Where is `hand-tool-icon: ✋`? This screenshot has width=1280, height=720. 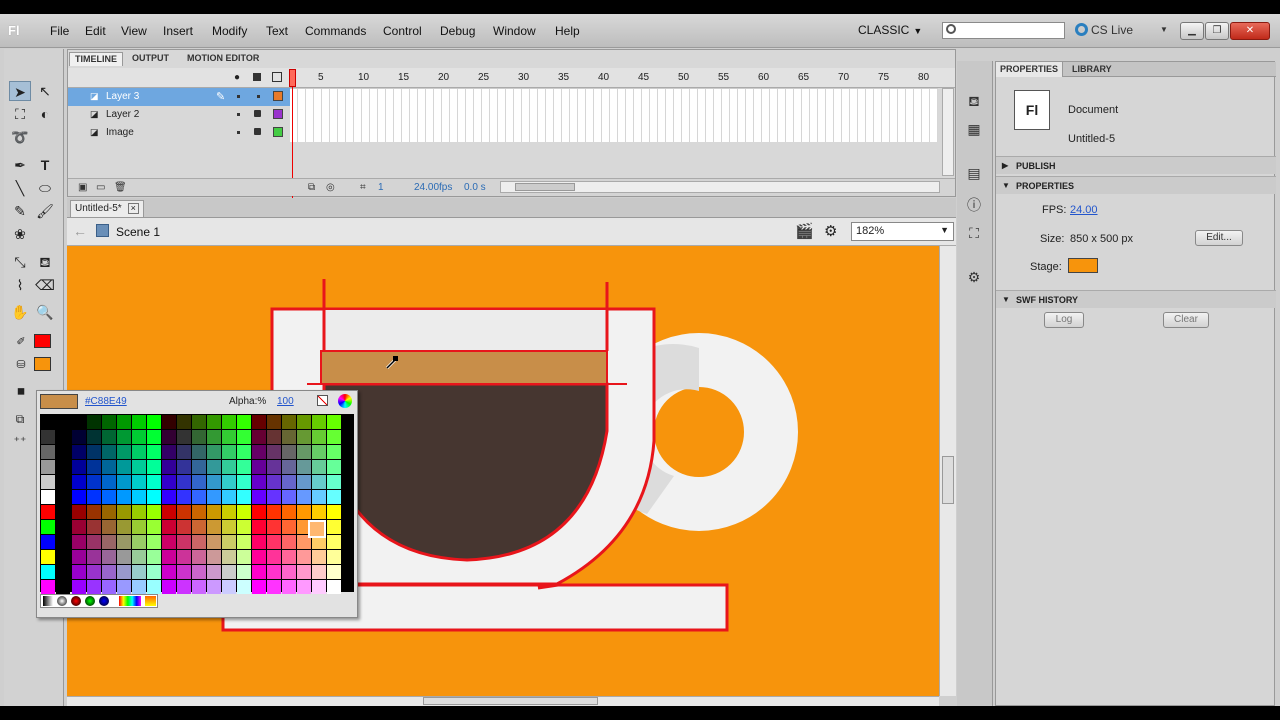 hand-tool-icon: ✋ is located at coordinates (20, 312).